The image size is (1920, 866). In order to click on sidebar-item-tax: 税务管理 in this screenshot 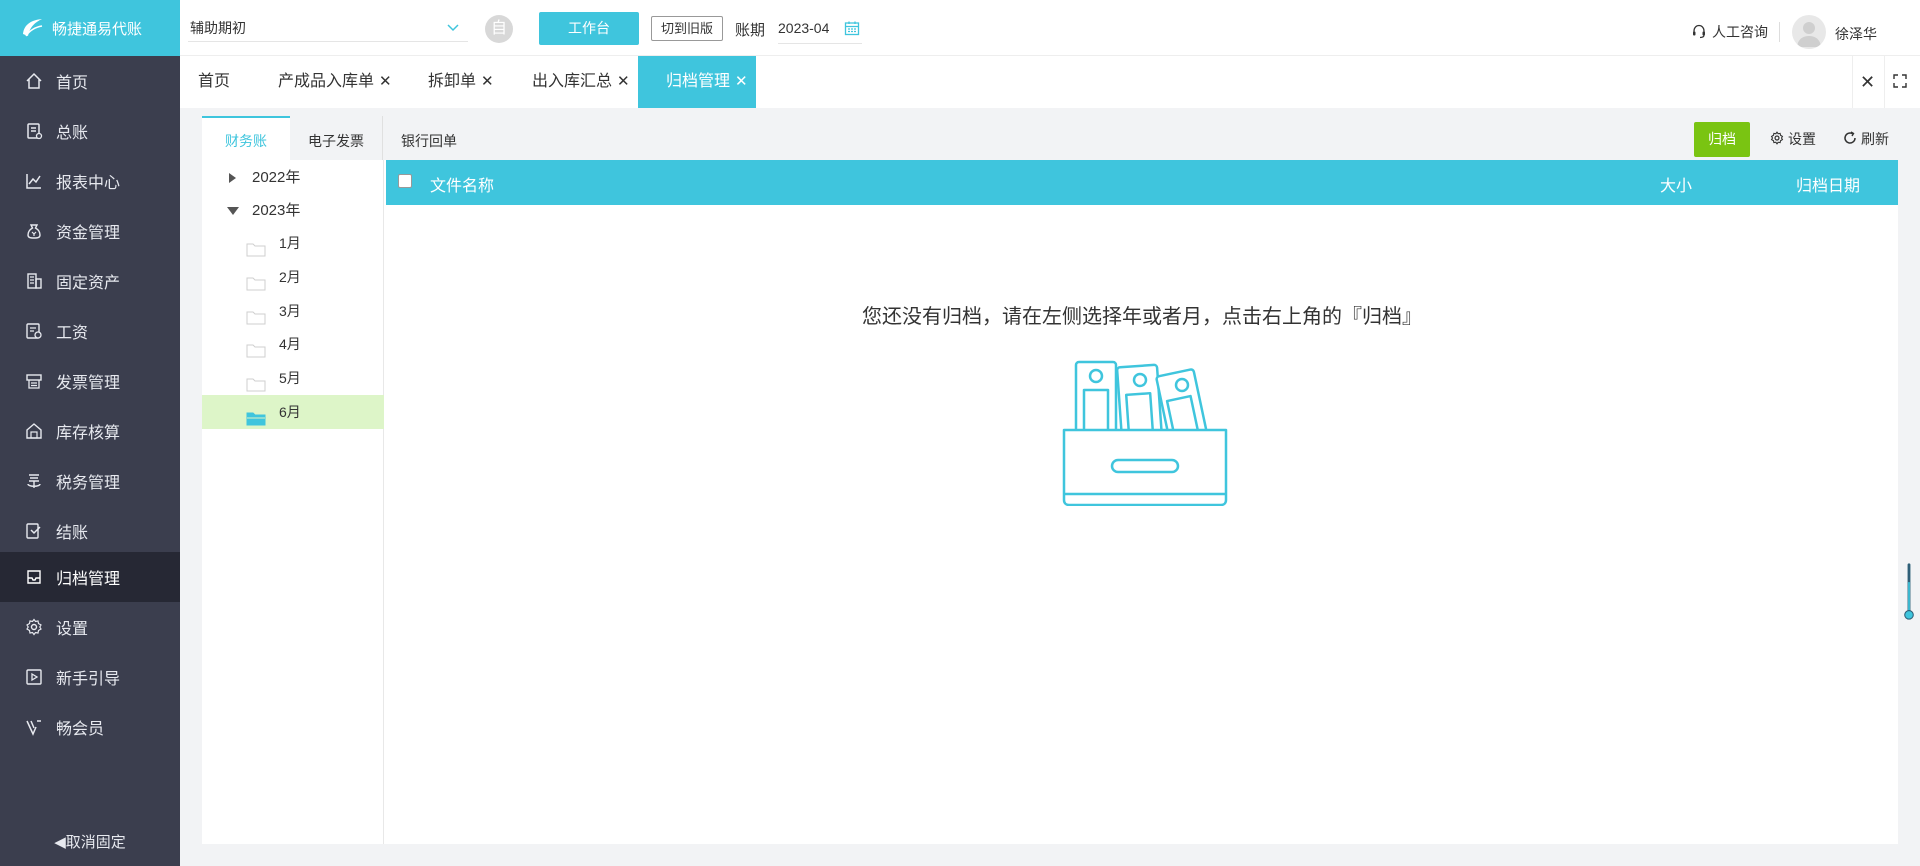, I will do `click(90, 481)`.